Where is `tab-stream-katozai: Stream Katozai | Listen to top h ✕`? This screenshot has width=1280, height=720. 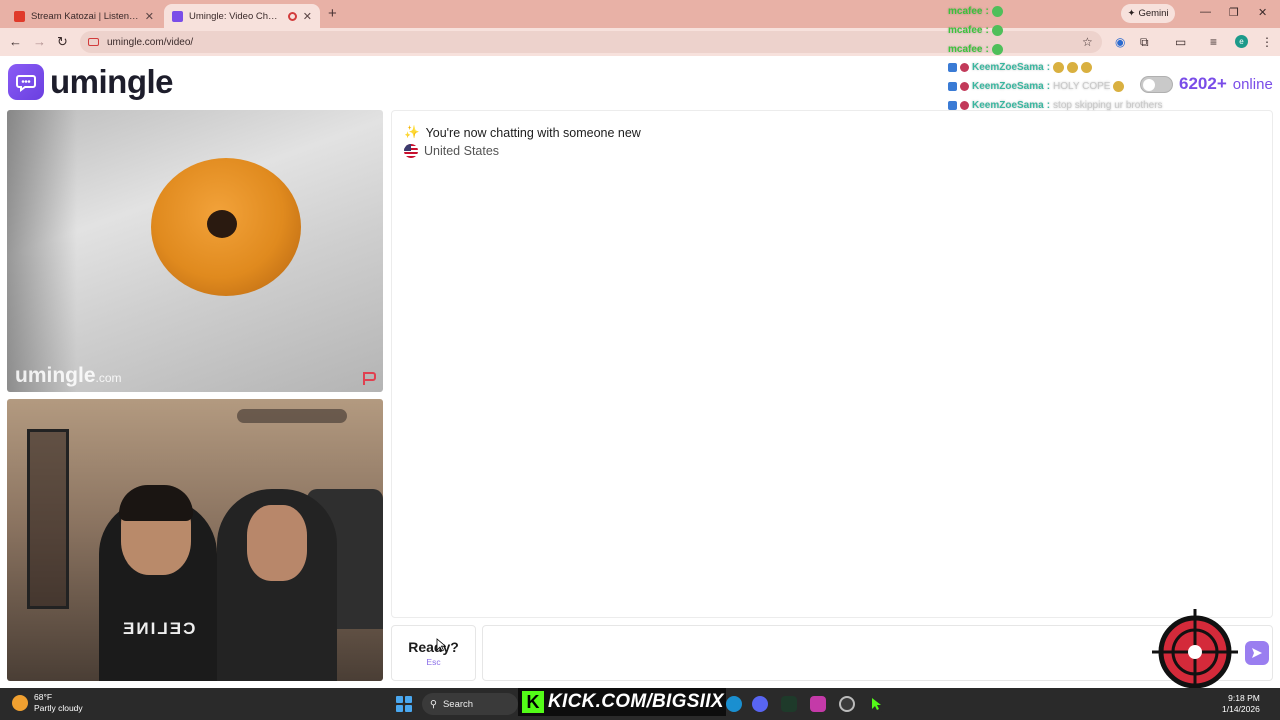 tab-stream-katozai: Stream Katozai | Listen to top h ✕ is located at coordinates (84, 16).